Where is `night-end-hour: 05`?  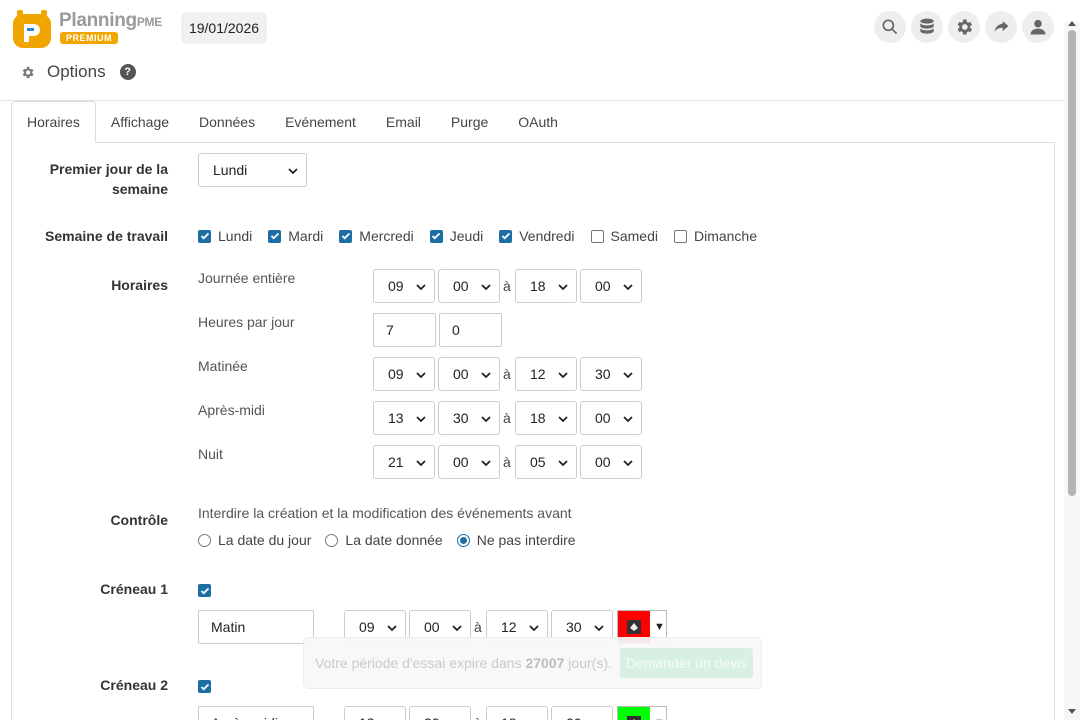
night-end-hour: 05 is located at coordinates (546, 462).